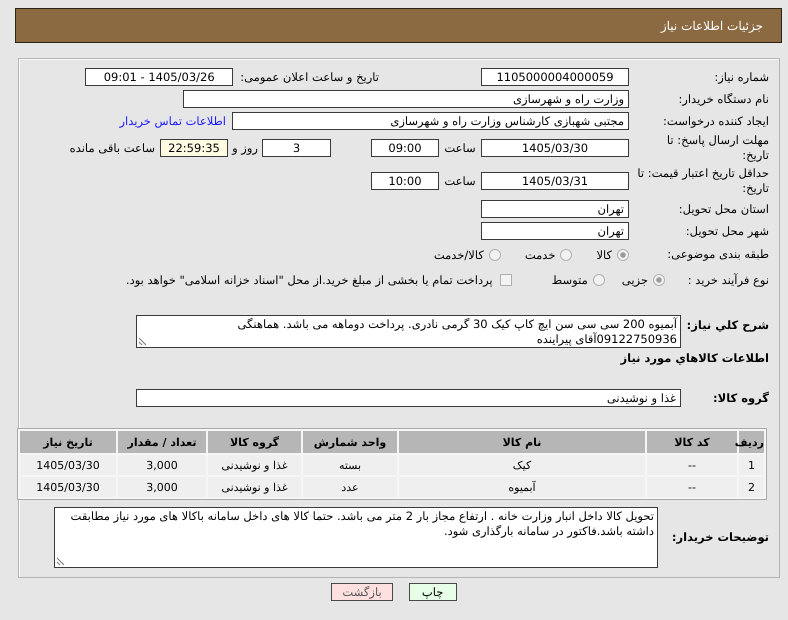 This screenshot has width=788, height=620. I want to click on page-title: جزئیات اطلاعات نیاز, so click(711, 25).